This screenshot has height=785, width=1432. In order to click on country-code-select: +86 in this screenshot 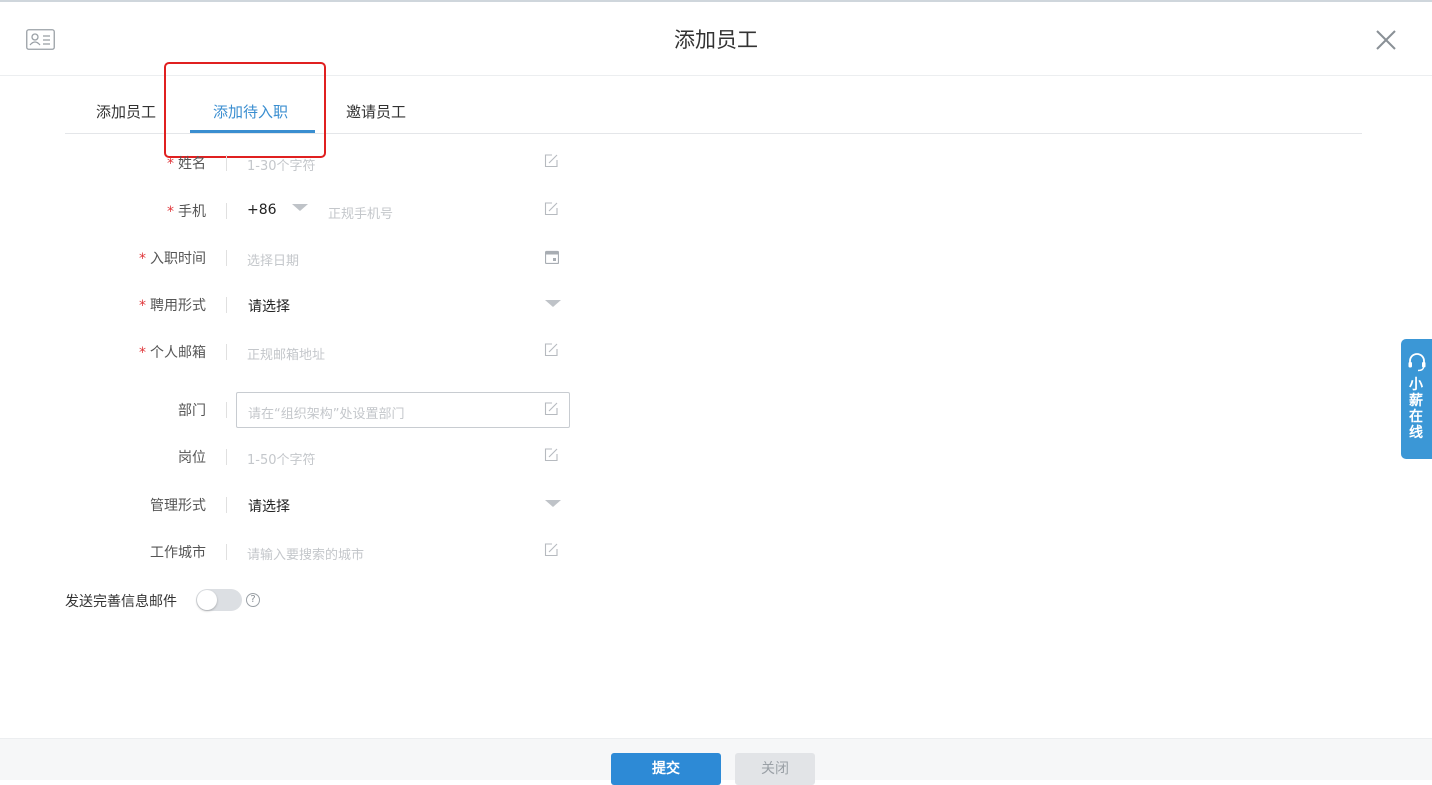, I will do `click(262, 210)`.